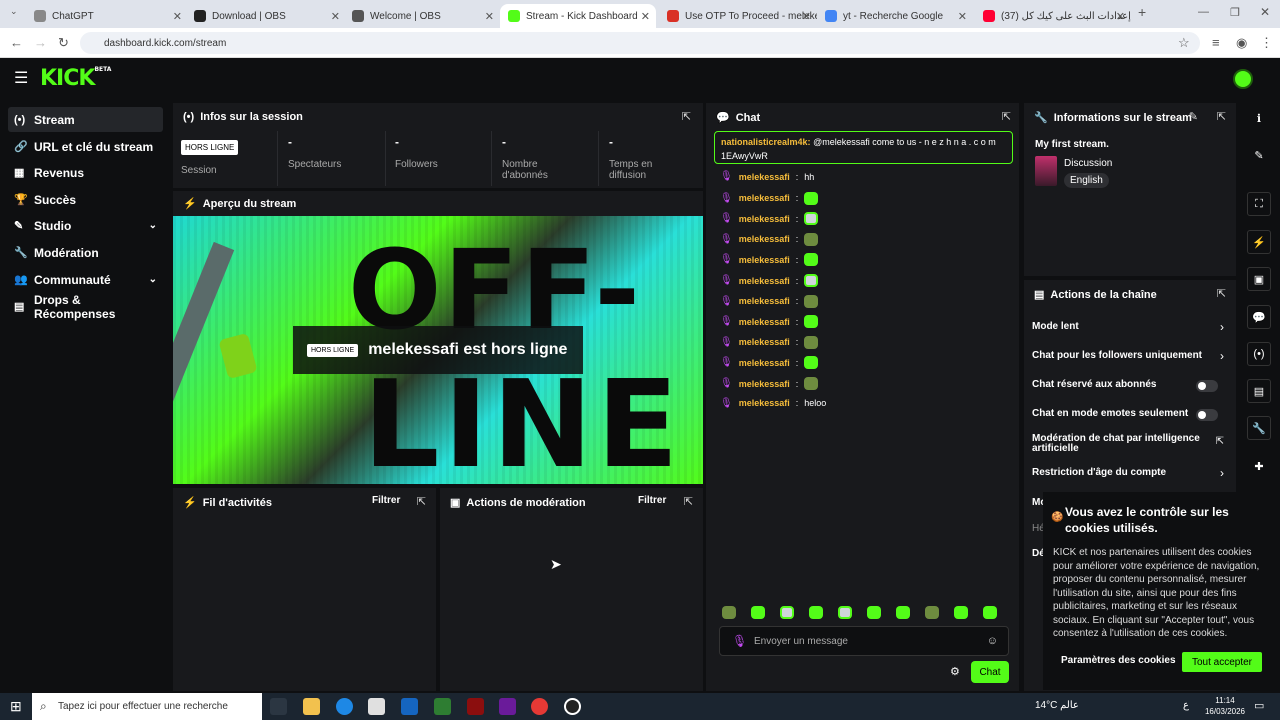 Image resolution: width=1280 pixels, height=720 pixels. I want to click on bolt-icon: ⚡, so click(1259, 242).